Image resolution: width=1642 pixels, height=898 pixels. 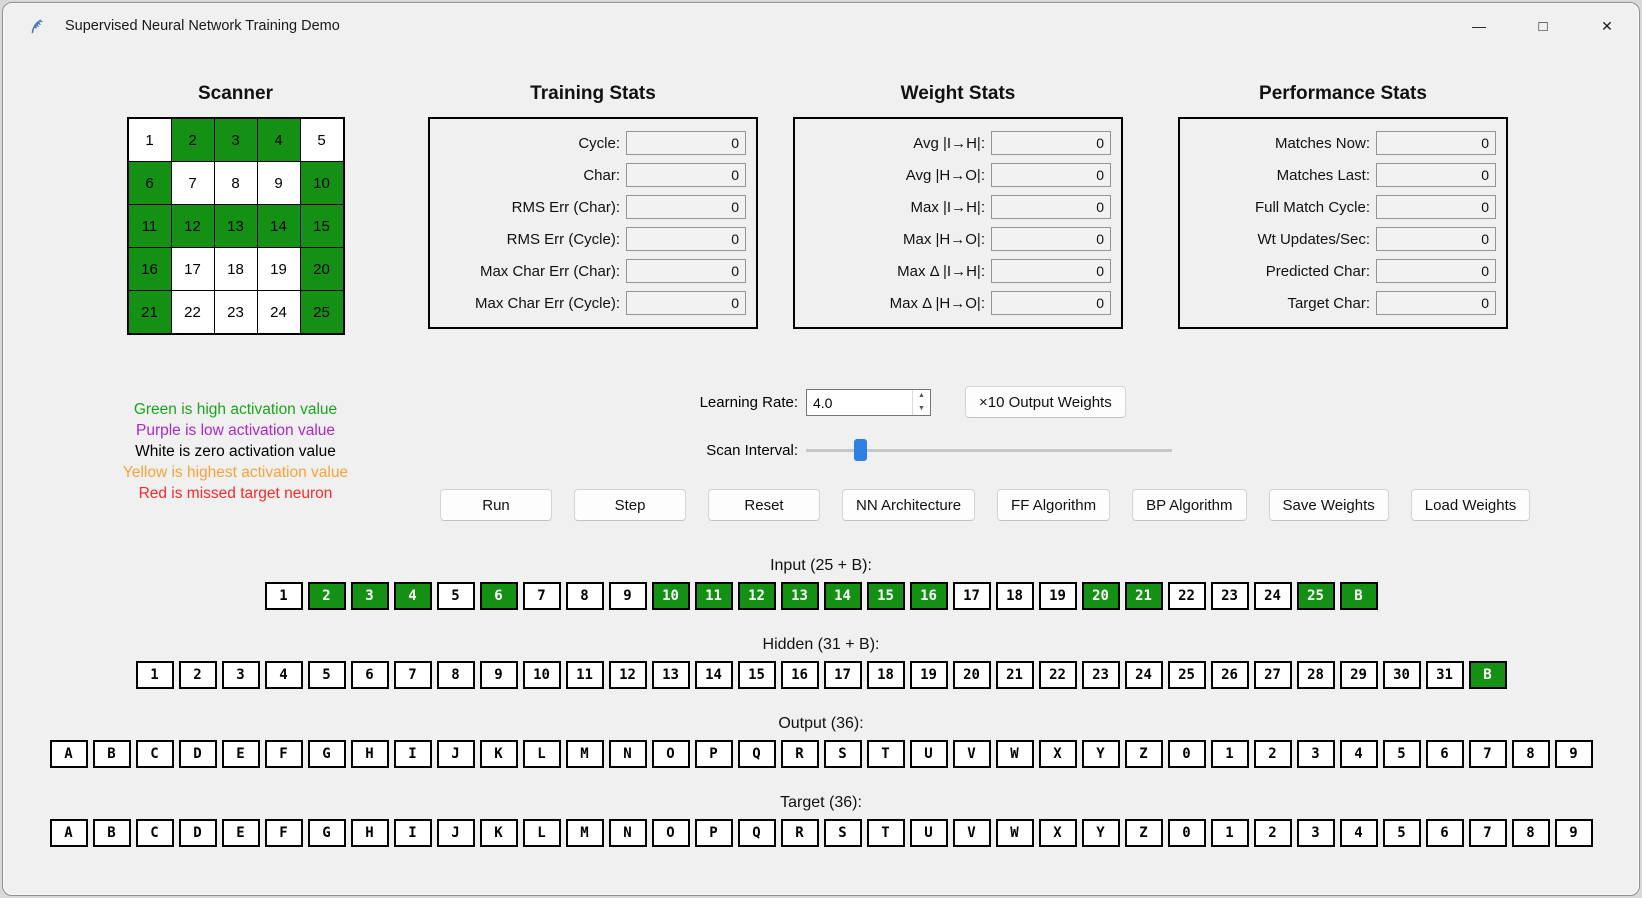 I want to click on scanner-cell-11: 11, so click(x=149, y=226).